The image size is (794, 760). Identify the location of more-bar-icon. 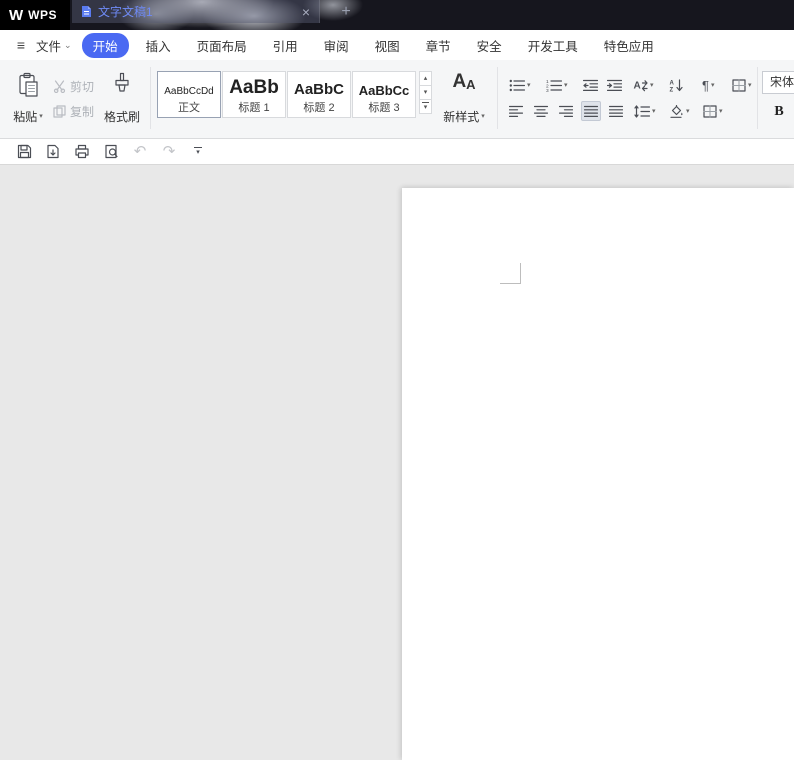
(425, 102).